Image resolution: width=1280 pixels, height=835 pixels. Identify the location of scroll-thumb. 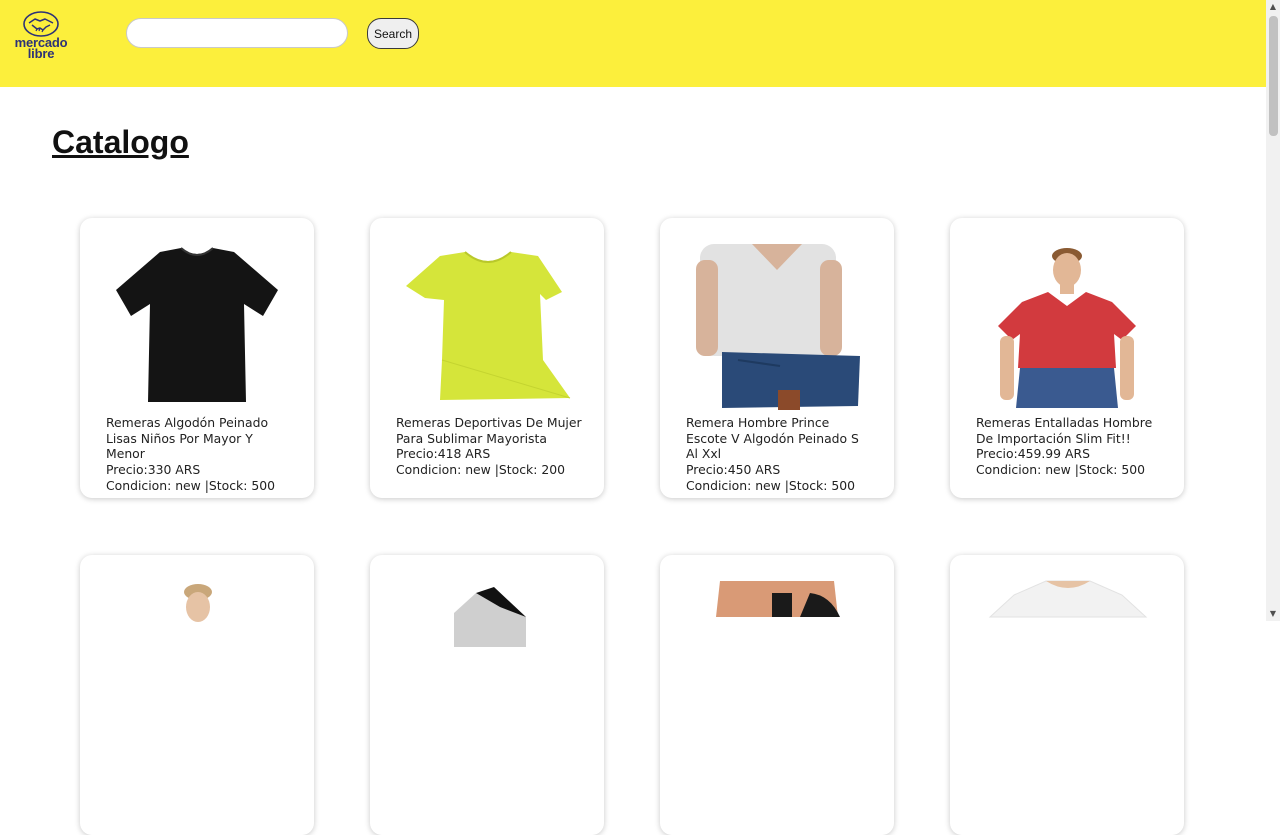
(1273, 76).